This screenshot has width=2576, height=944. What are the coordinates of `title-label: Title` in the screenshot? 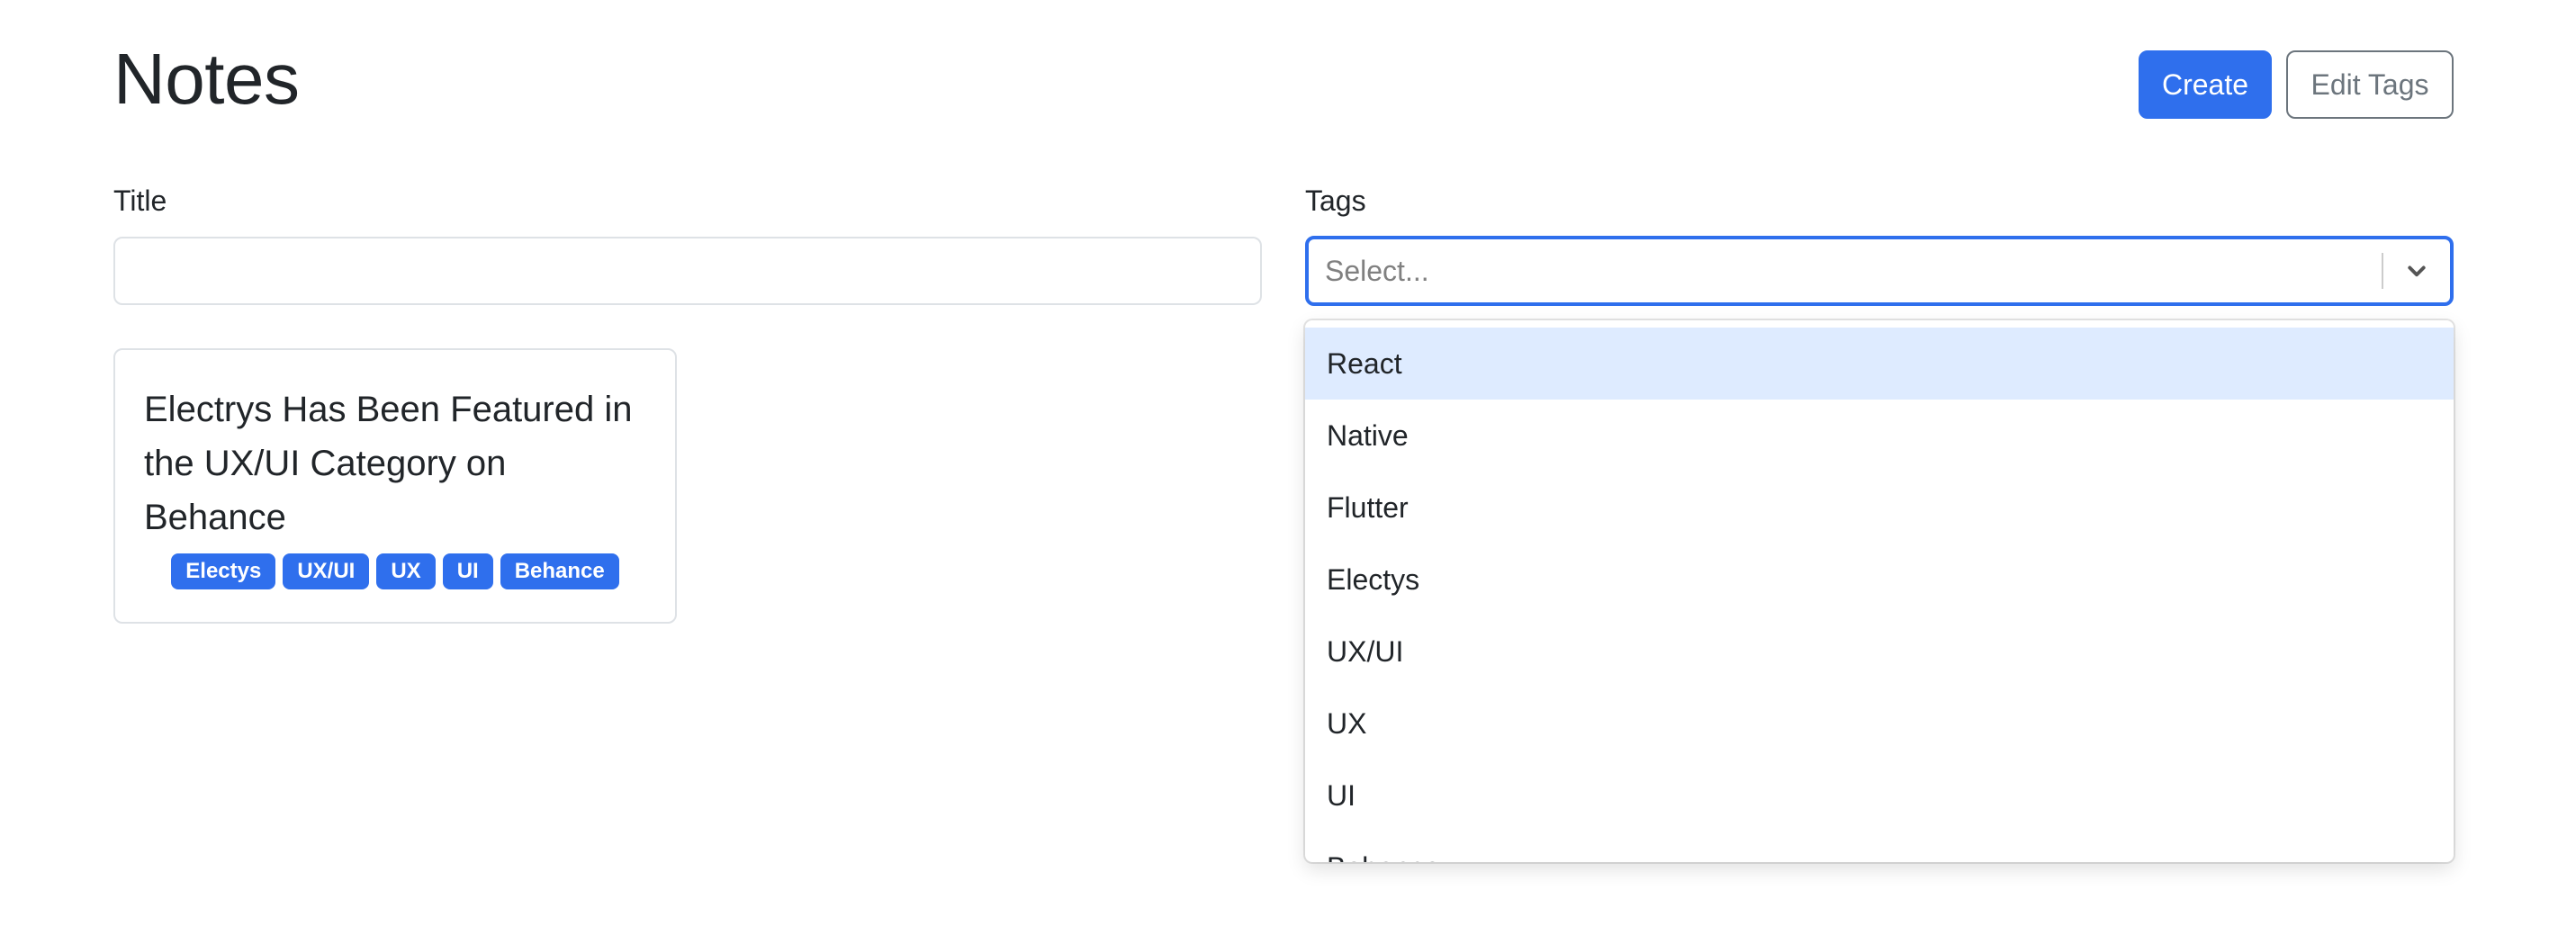 It's located at (140, 200).